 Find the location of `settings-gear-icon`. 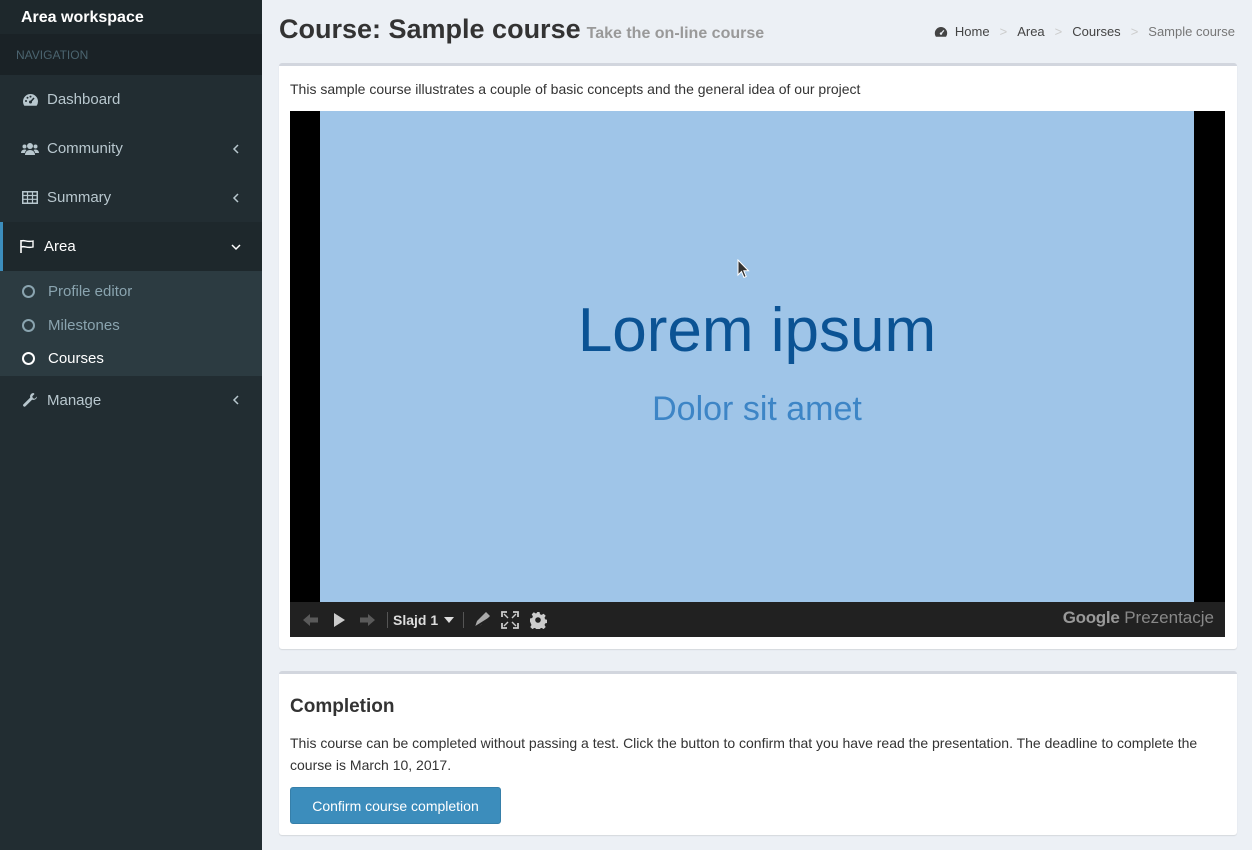

settings-gear-icon is located at coordinates (538, 620).